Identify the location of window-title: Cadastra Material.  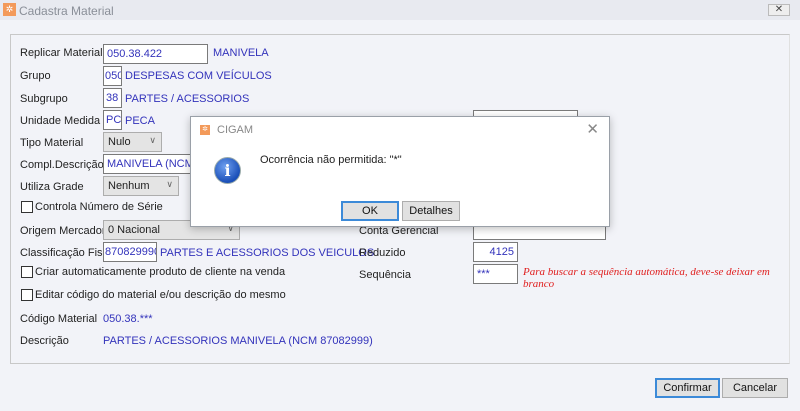
(66, 11).